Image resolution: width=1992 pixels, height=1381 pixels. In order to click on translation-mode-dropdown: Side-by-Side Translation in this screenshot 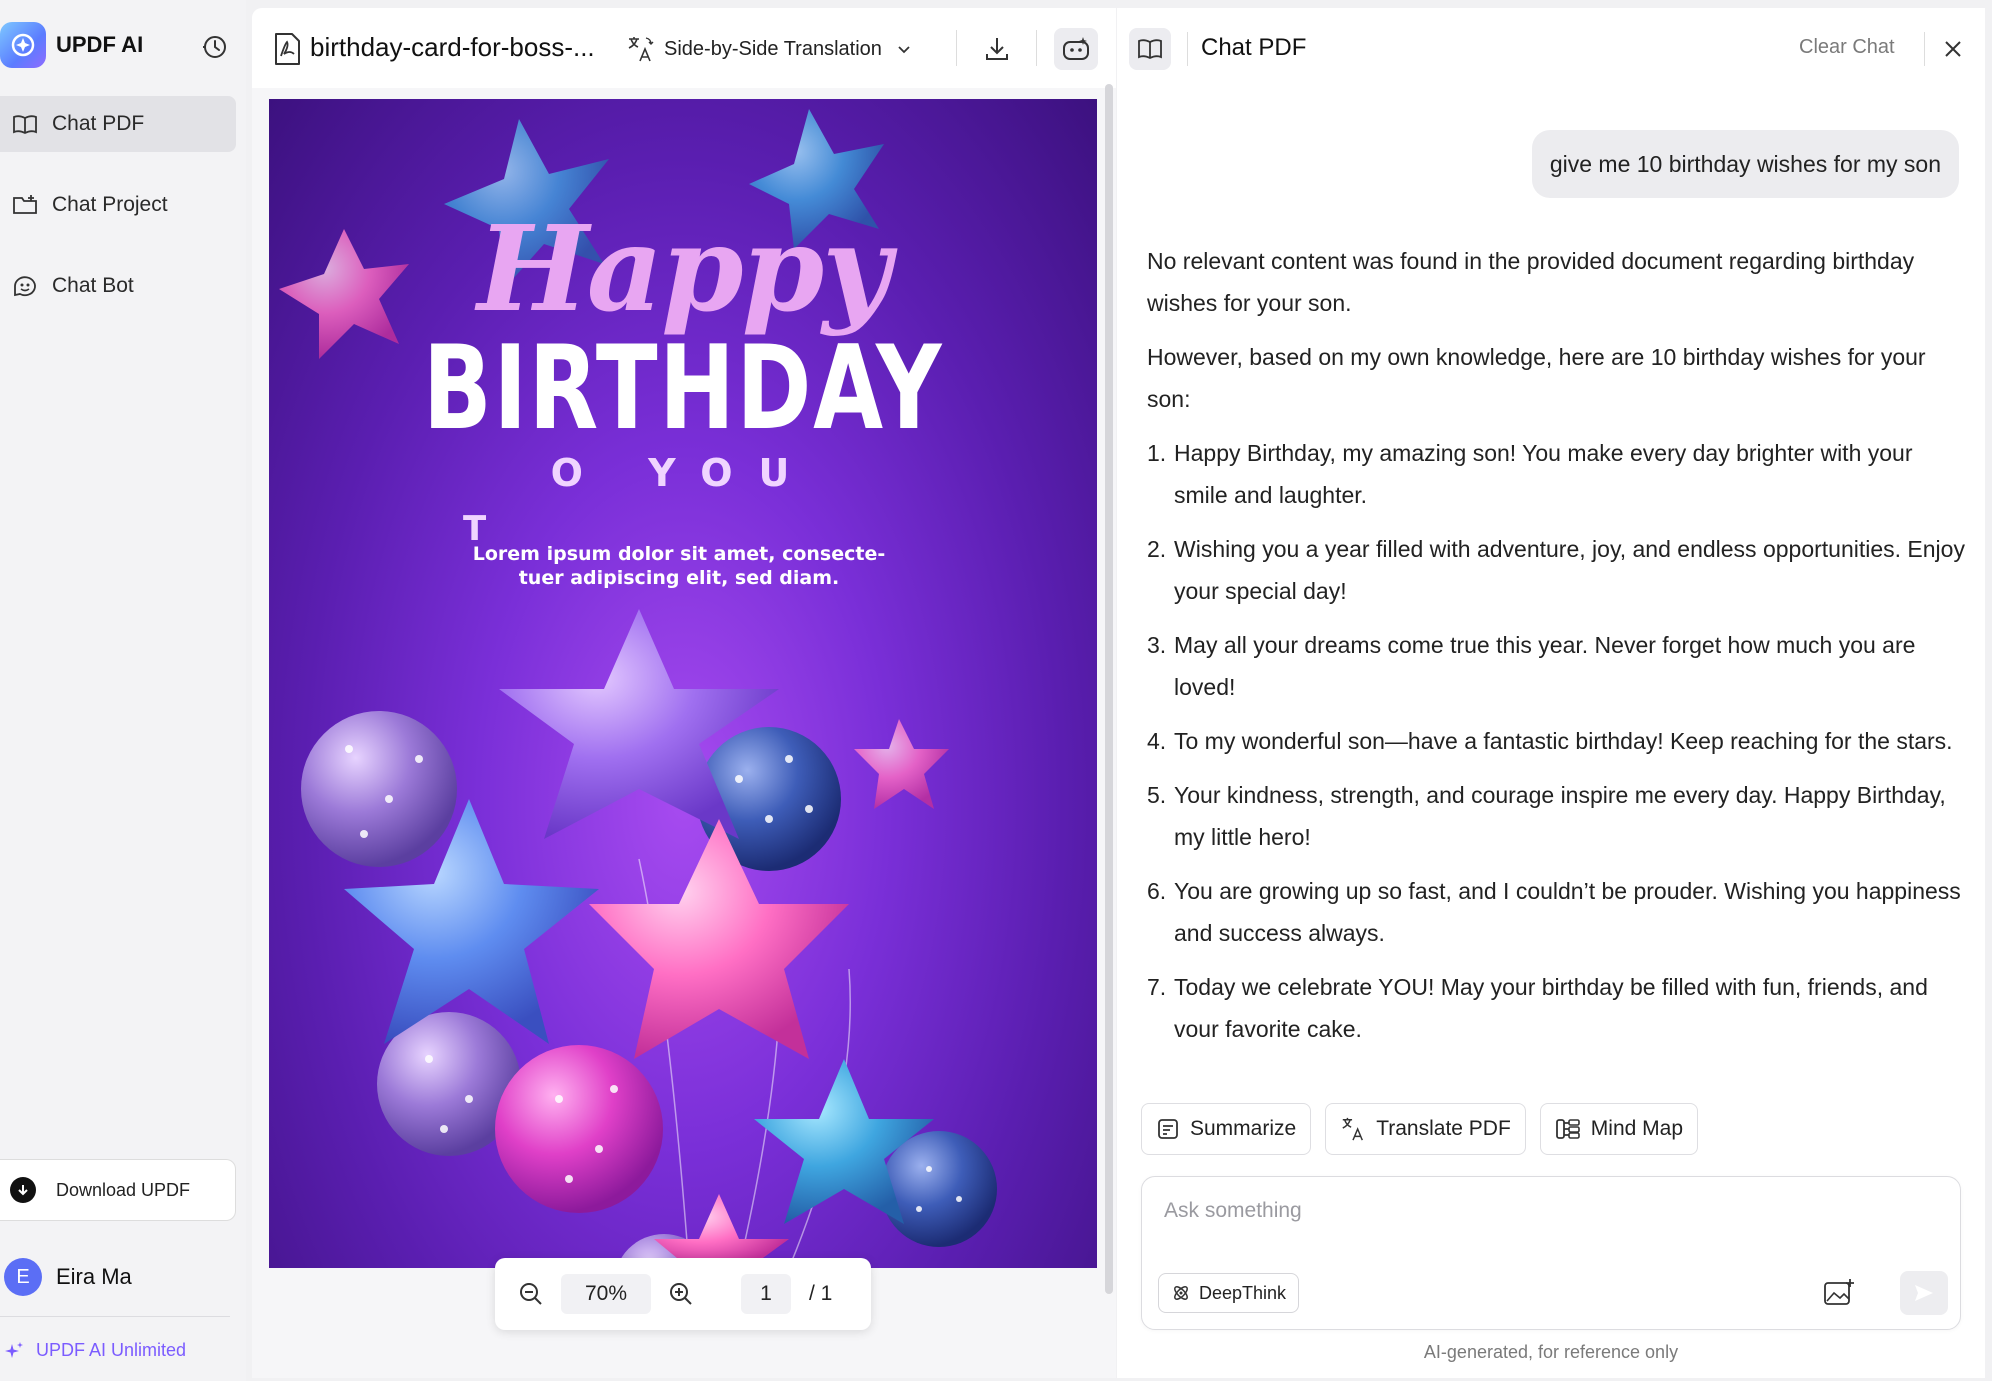, I will do `click(769, 49)`.